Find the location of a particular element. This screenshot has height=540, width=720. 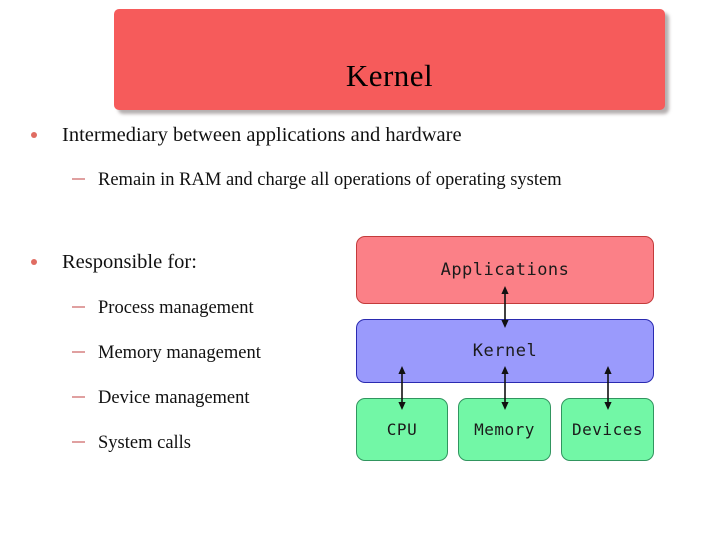

sub-bullet-item-system-calls: System calls is located at coordinates (131, 443).